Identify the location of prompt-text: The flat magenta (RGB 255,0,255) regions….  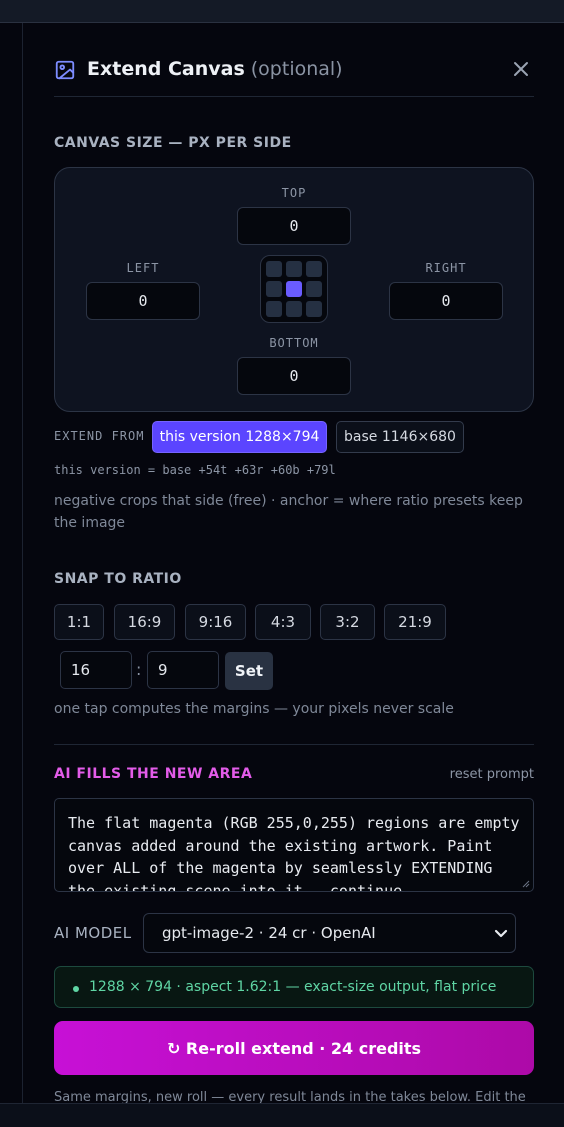
(294, 853).